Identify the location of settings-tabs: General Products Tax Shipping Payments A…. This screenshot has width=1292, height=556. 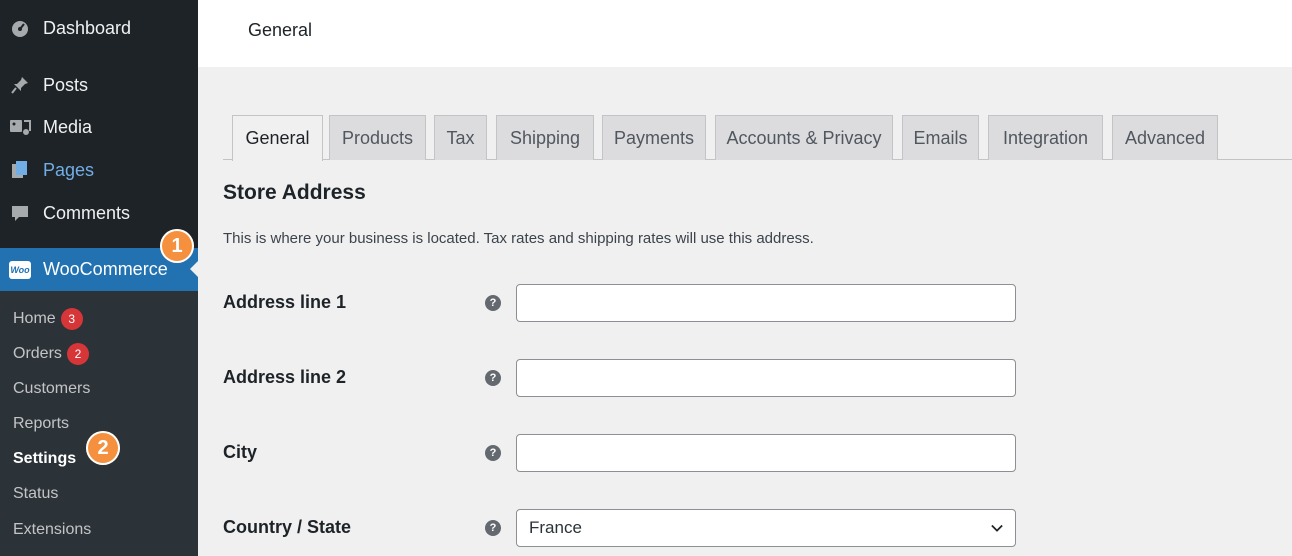
(757, 138).